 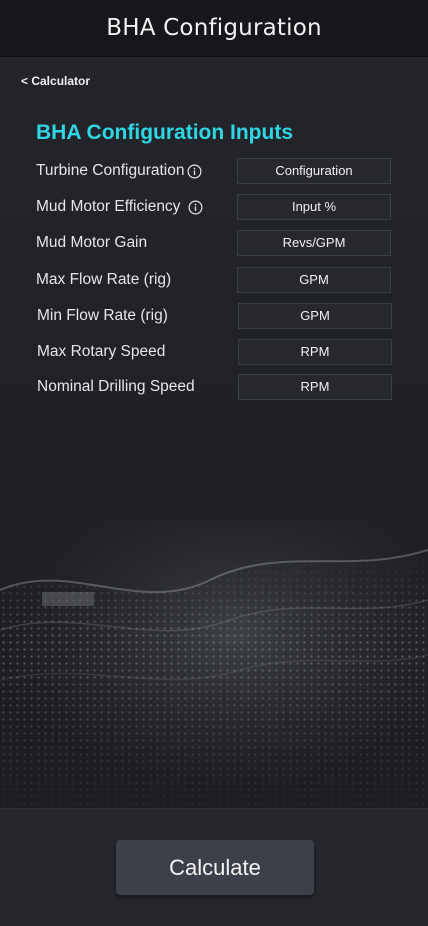 What do you see at coordinates (314, 243) in the screenshot?
I see `mud-motor-gain-input: Revs/GPM` at bounding box center [314, 243].